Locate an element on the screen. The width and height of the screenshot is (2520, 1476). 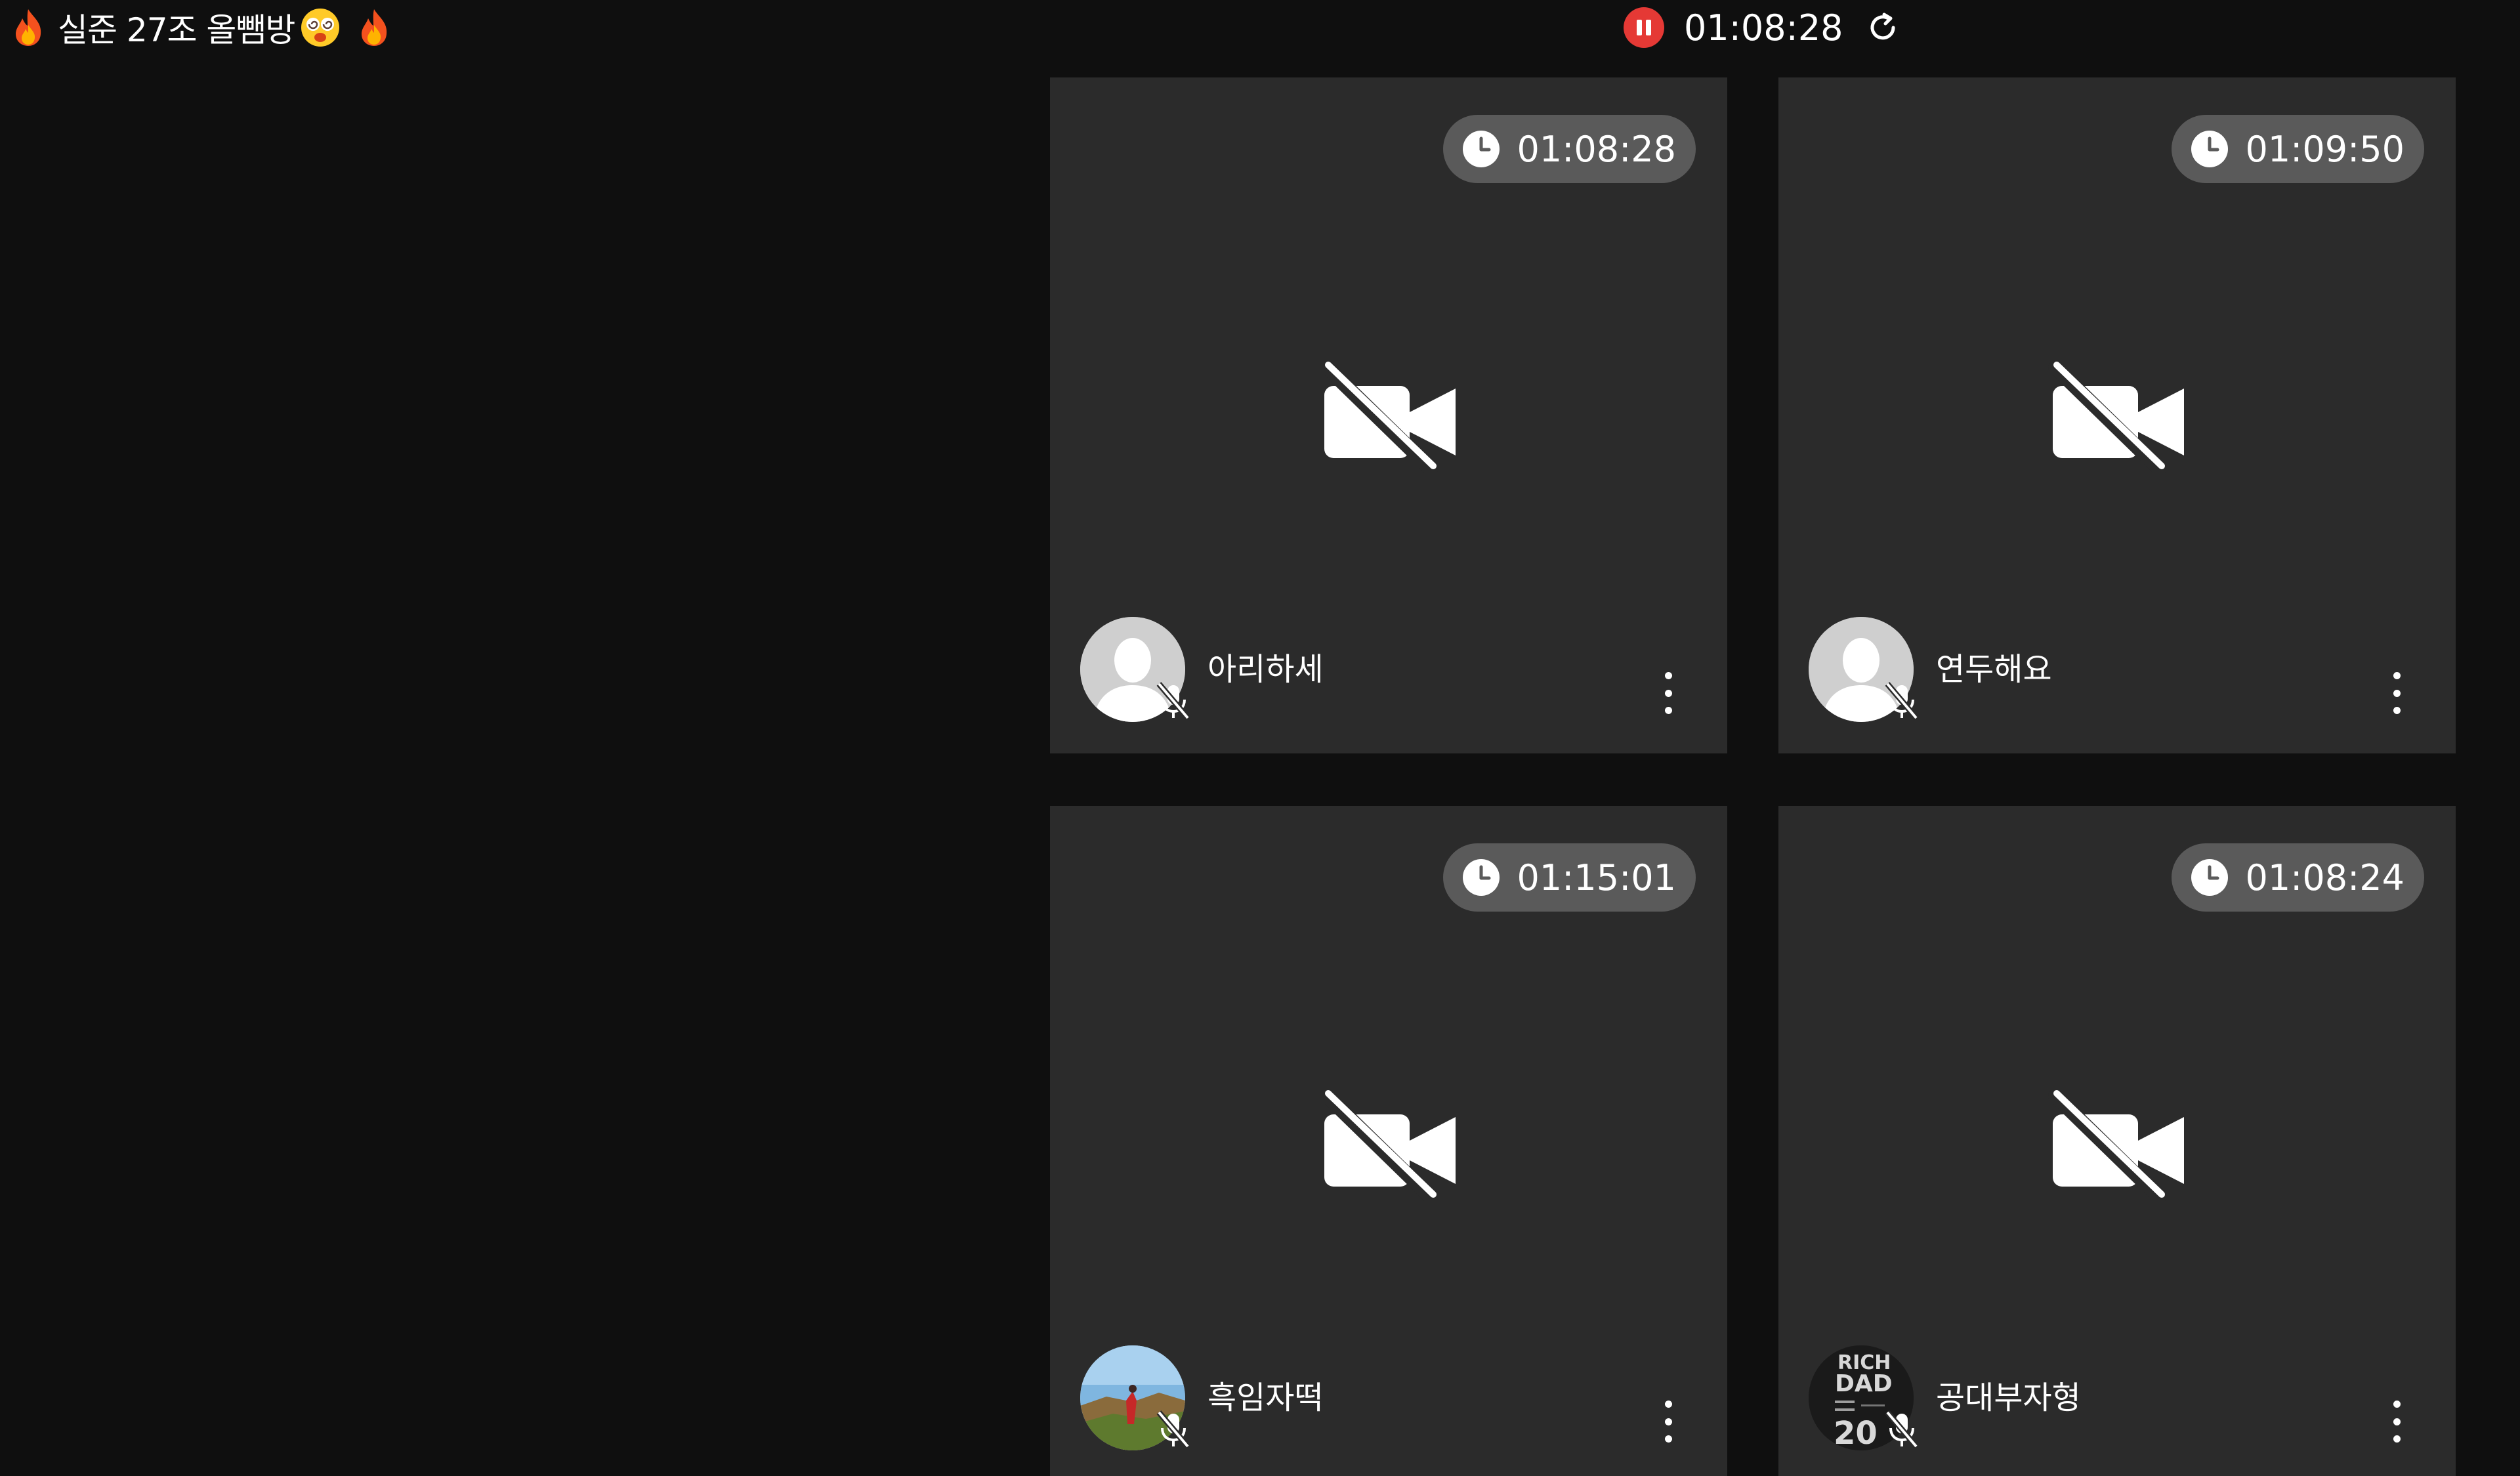
study-timer-text: 01:15:01 is located at coordinates (1596, 877).